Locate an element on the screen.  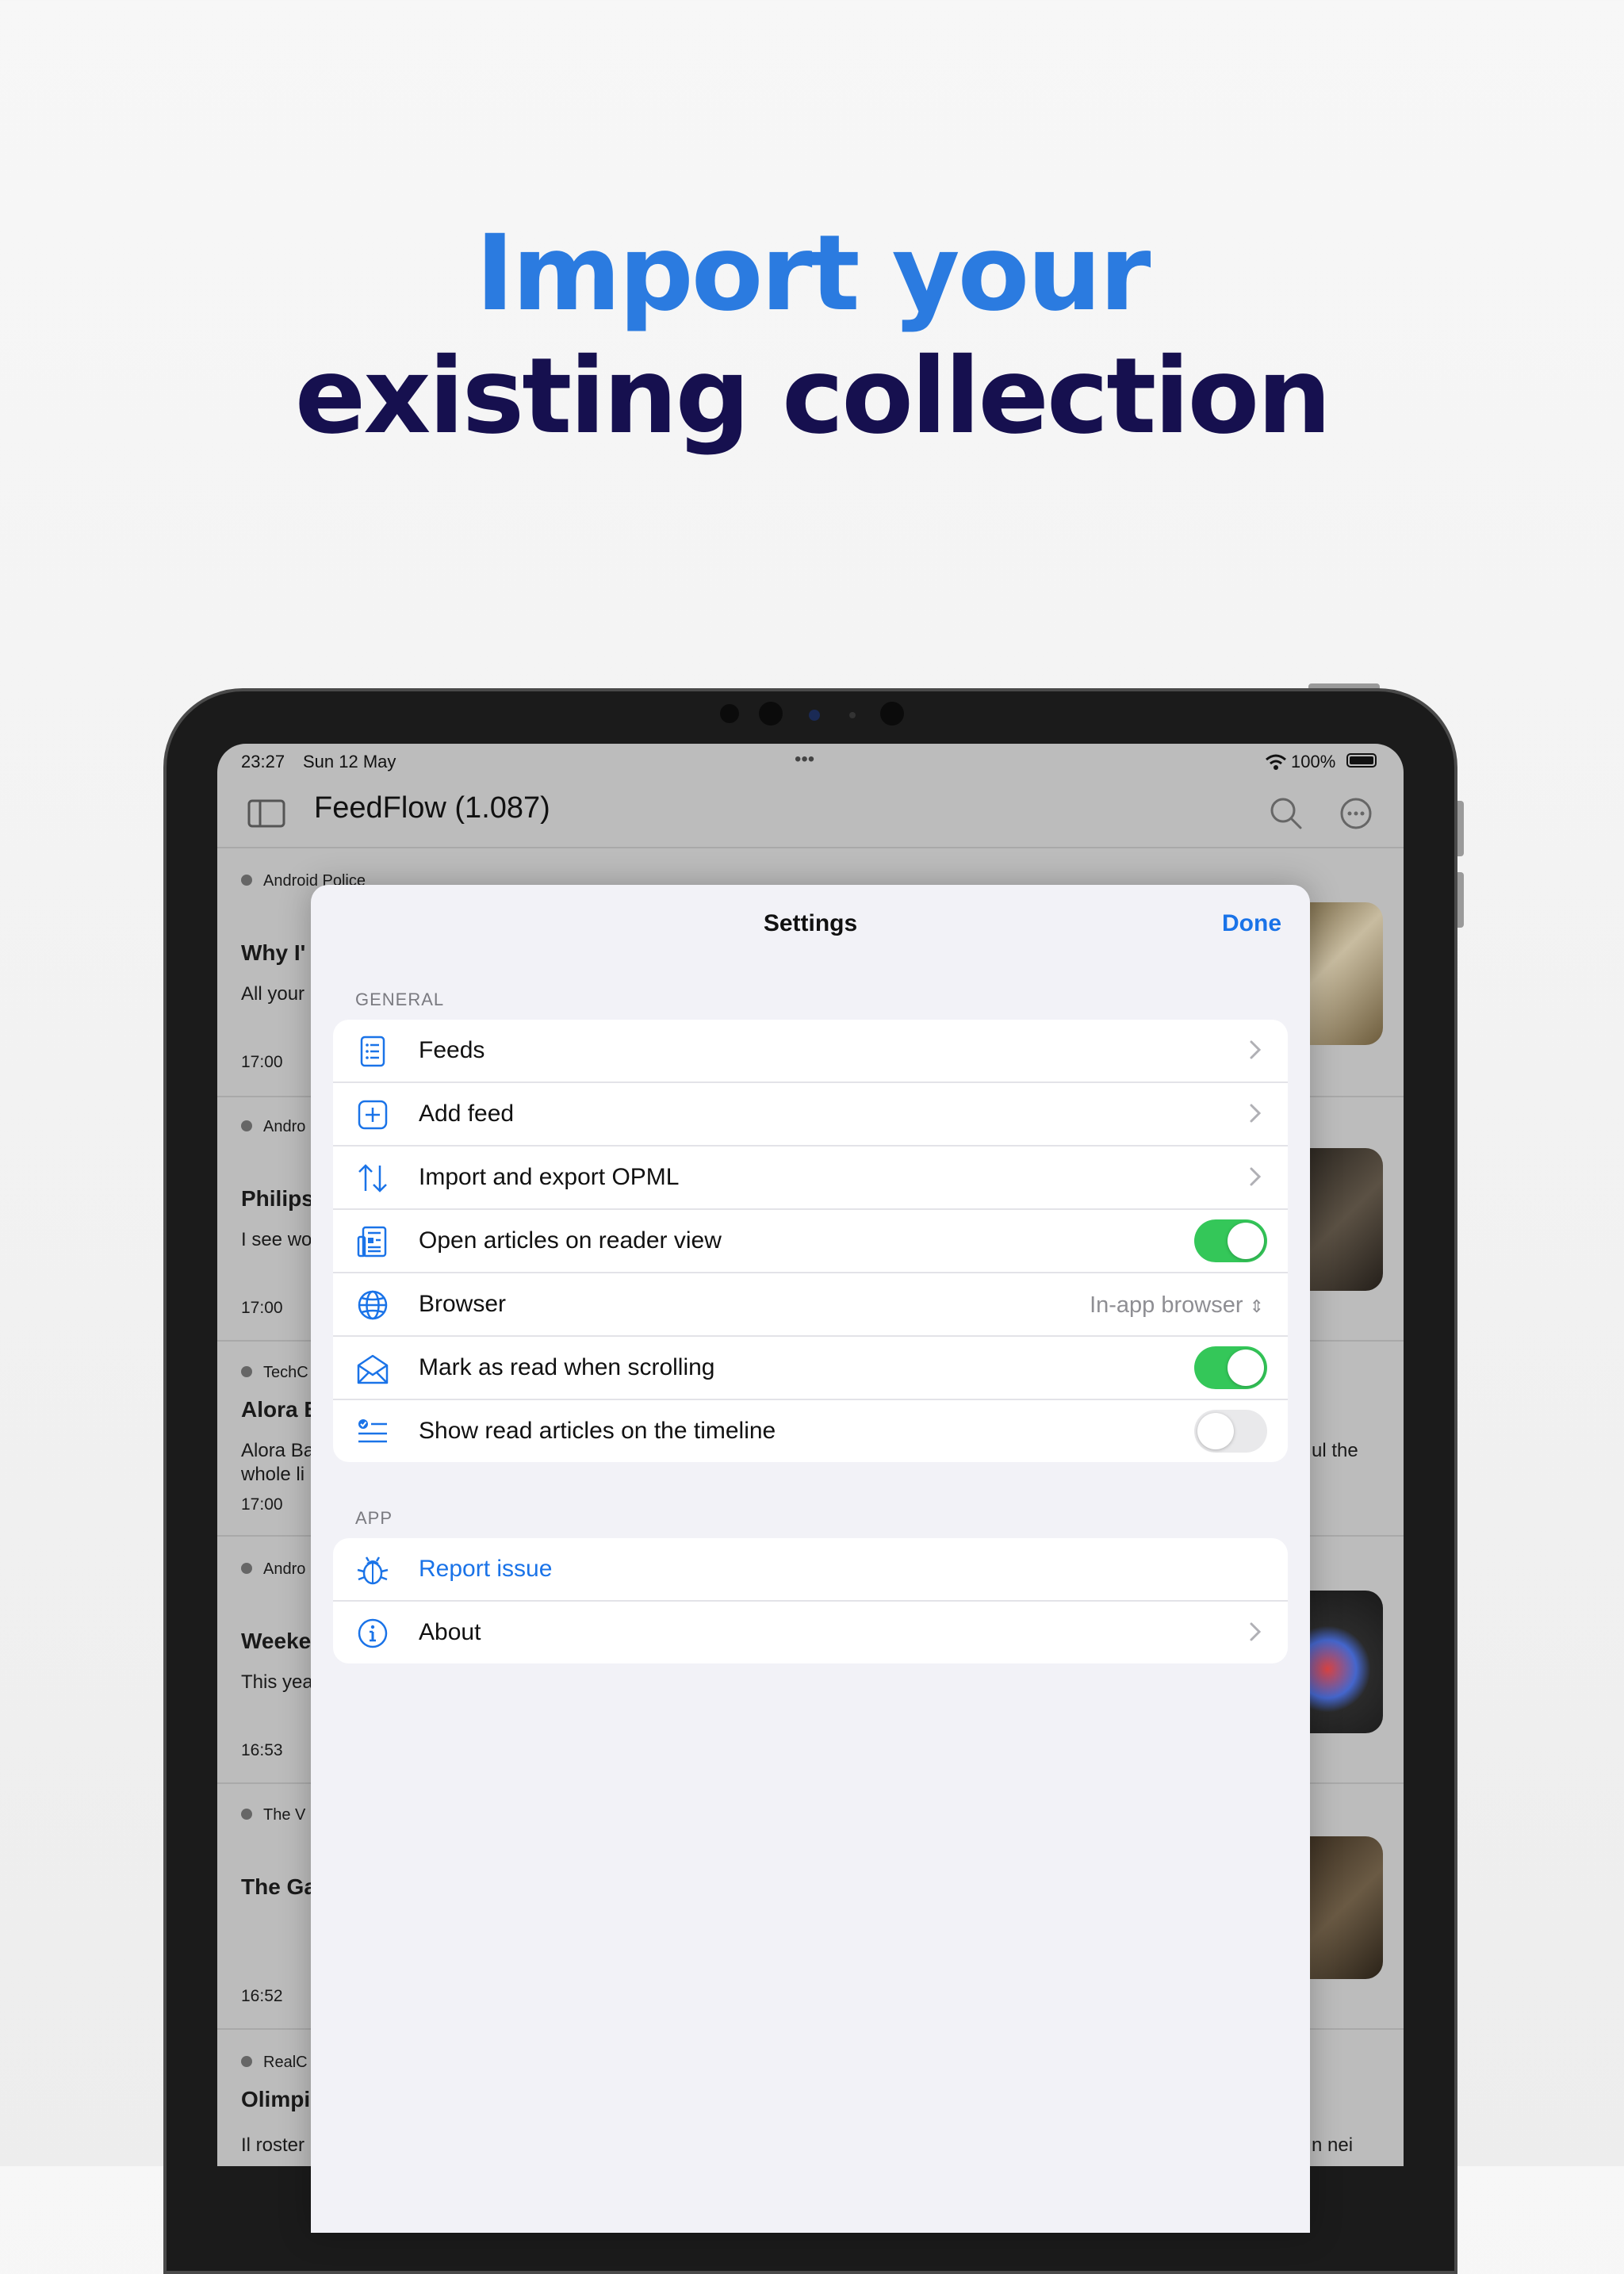
plus-square-icon is located at coordinates (373, 1115).